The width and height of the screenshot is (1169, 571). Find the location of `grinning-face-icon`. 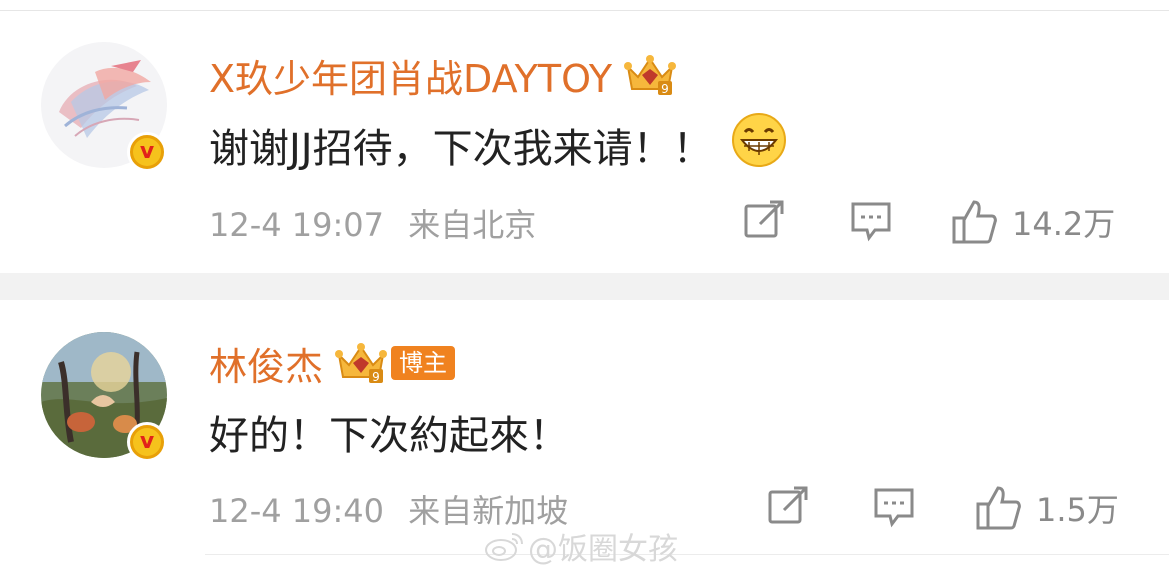

grinning-face-icon is located at coordinates (759, 145).